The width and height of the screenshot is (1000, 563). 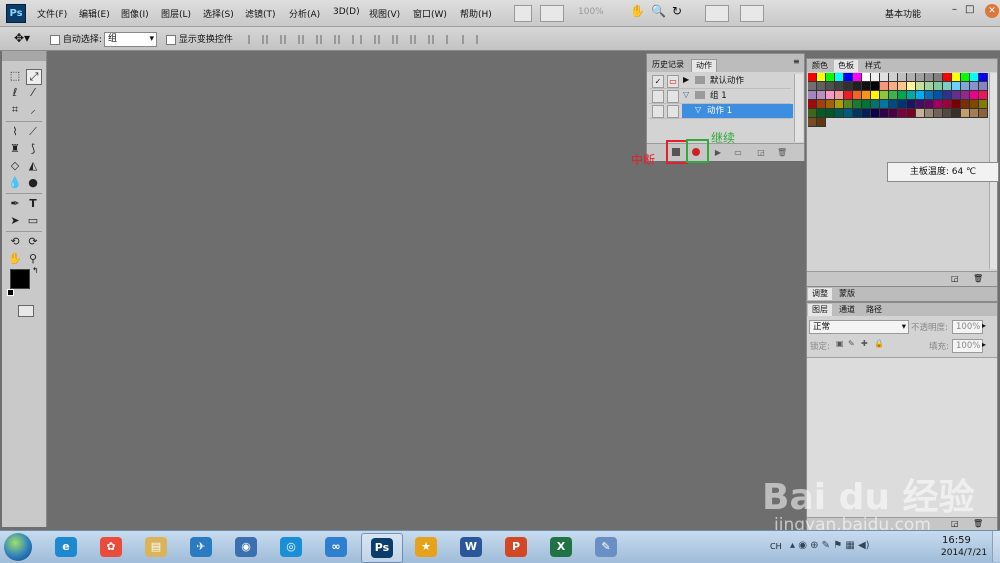 What do you see at coordinates (328, 39) in the screenshot?
I see `align-hcenter-icon` at bounding box center [328, 39].